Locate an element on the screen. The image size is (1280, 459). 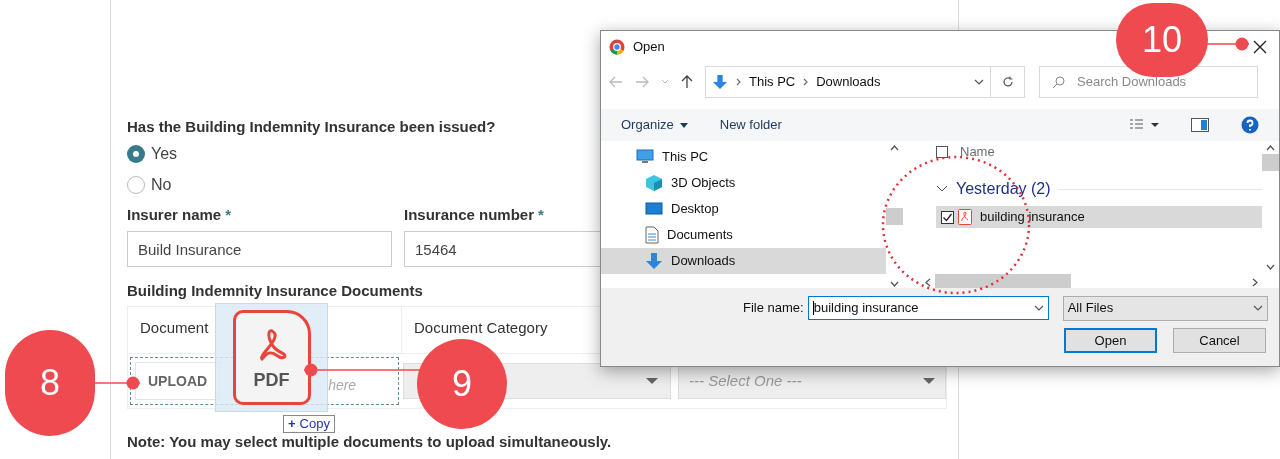
chevron-icon is located at coordinates (942, 189).